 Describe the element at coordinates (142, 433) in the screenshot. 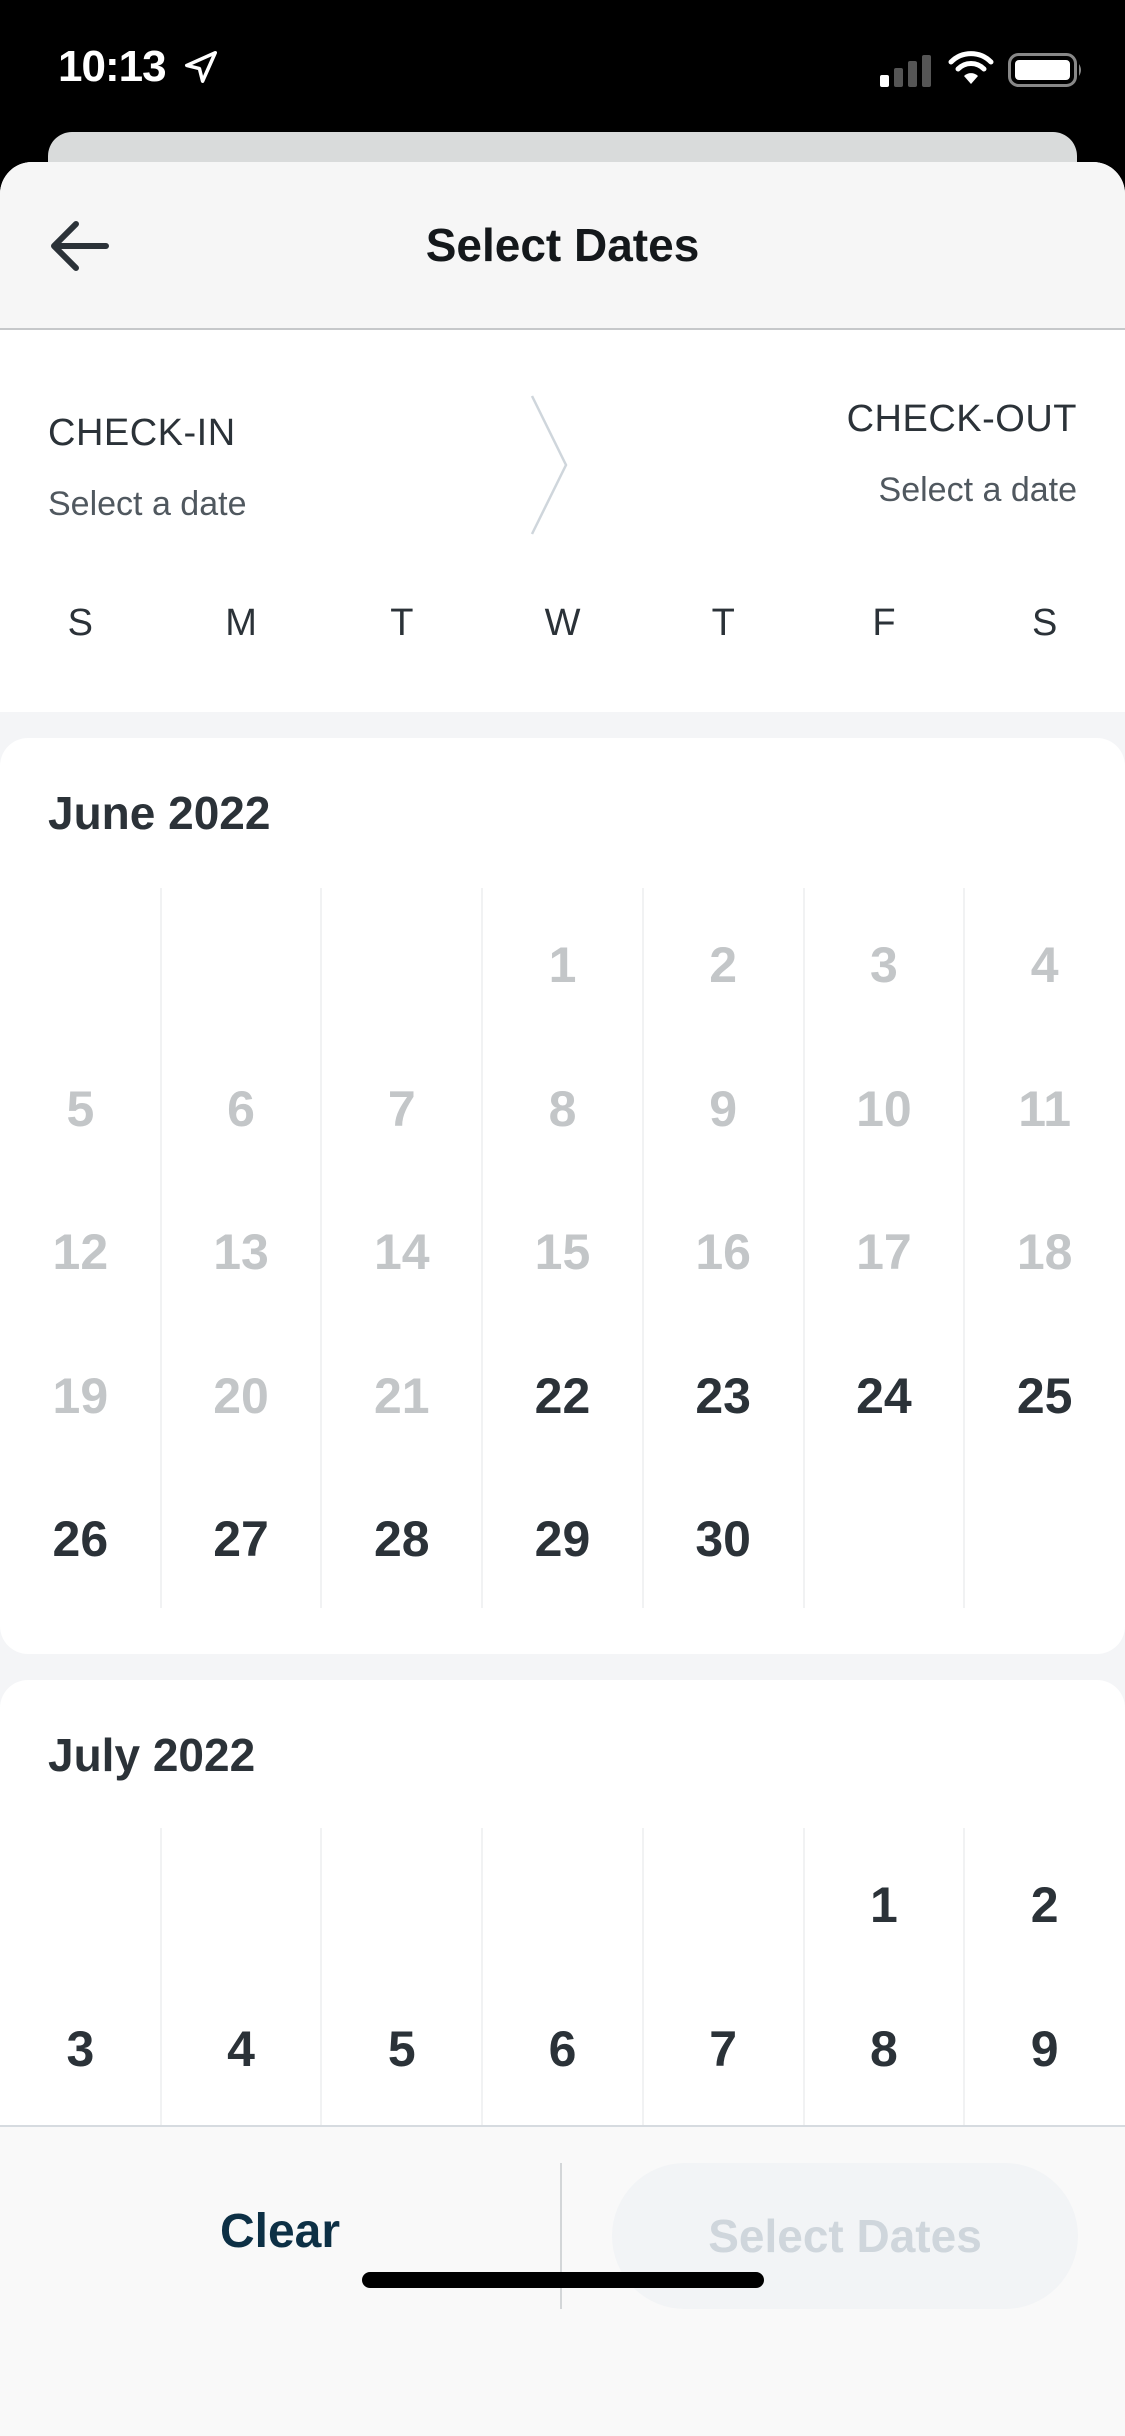

I see `check-in-label: CHECK-IN` at that location.